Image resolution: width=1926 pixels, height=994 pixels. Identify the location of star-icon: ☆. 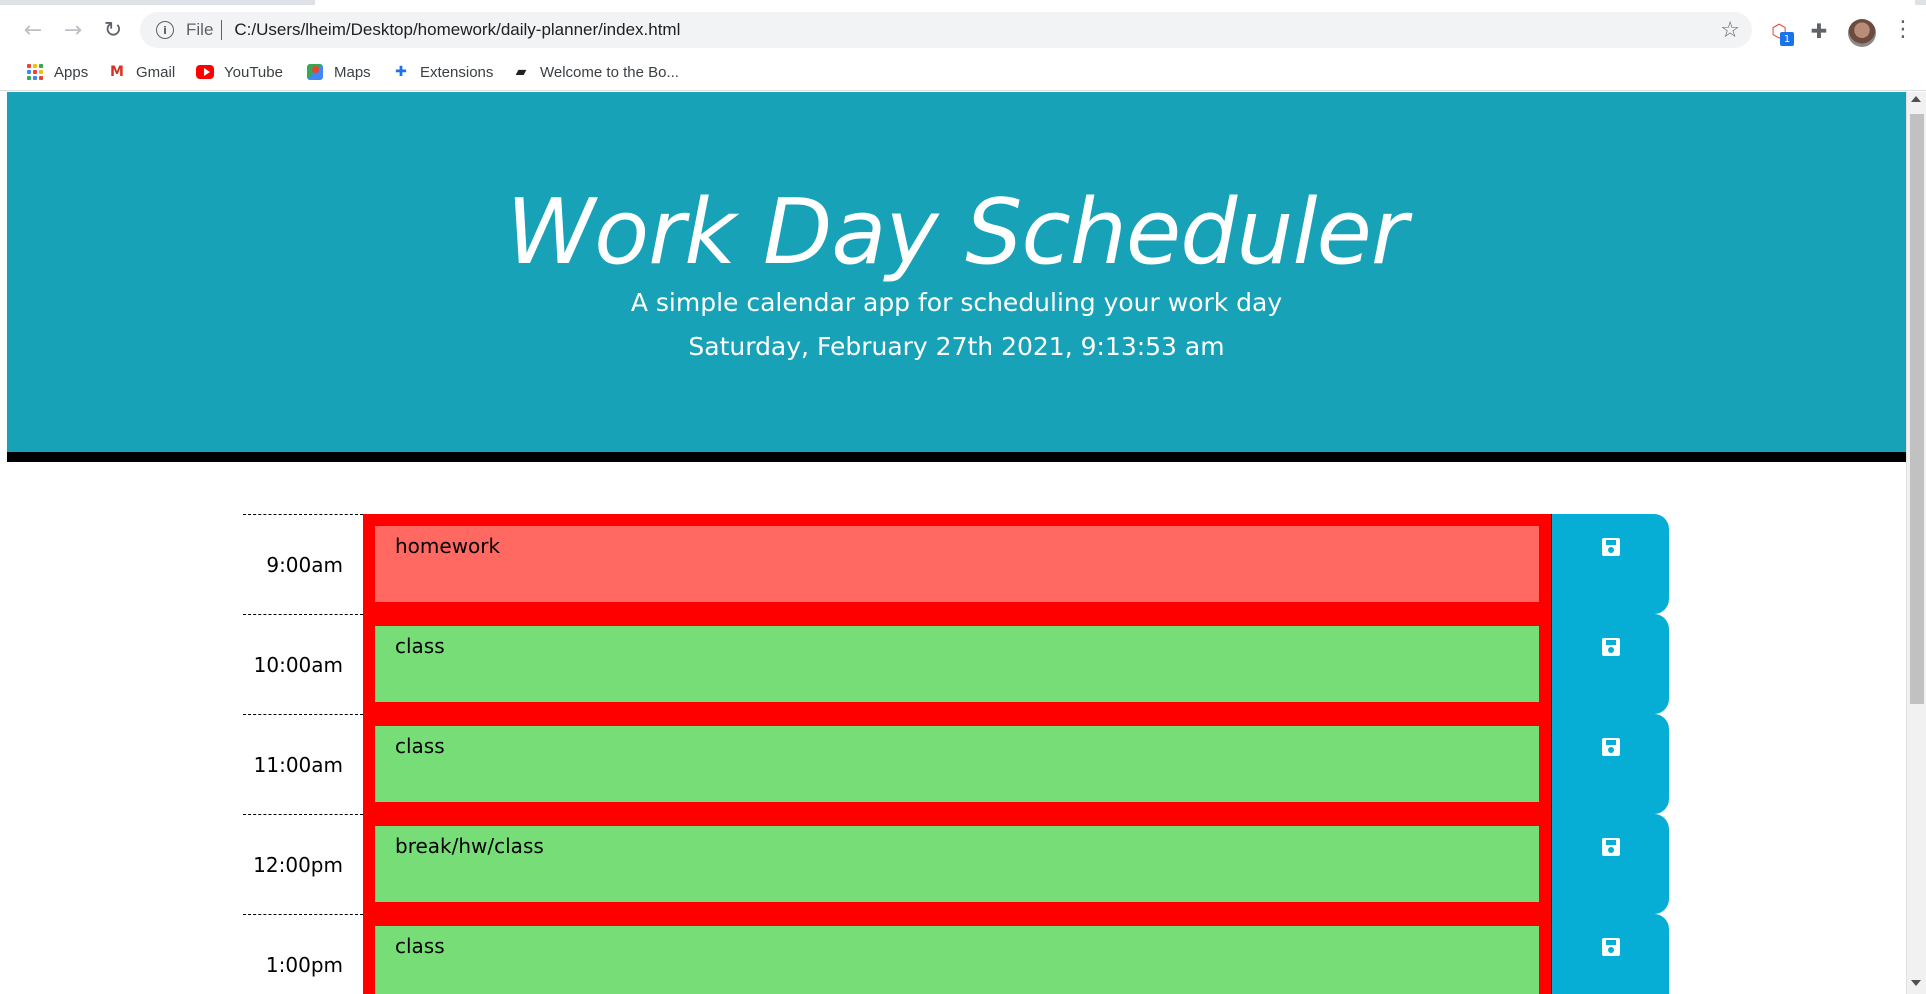
(1730, 30).